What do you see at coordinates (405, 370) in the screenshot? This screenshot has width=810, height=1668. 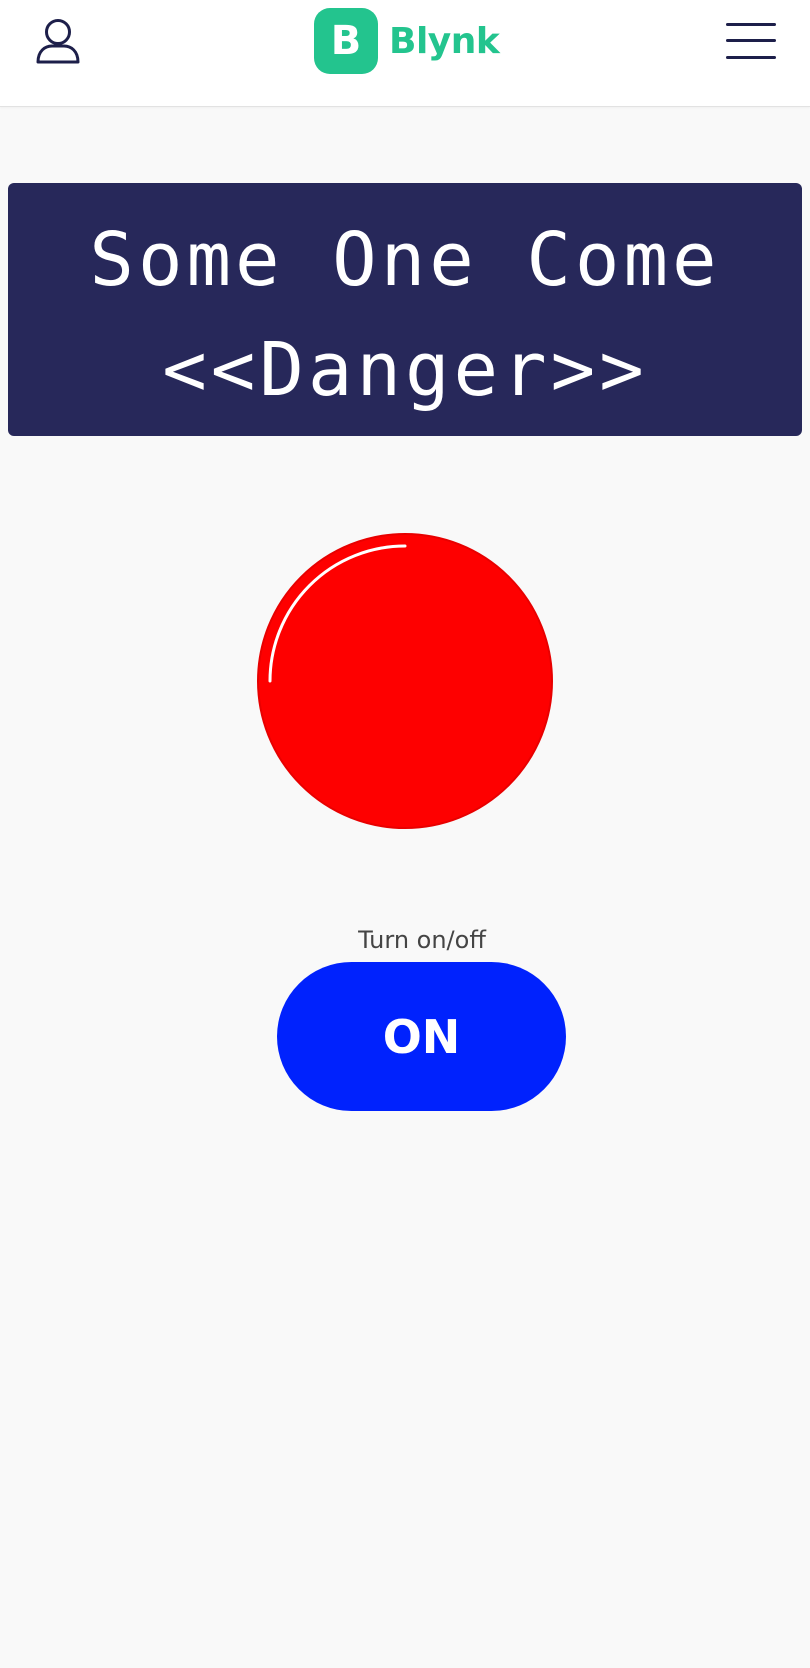 I see `lcd-line-2: <<Danger>>` at bounding box center [405, 370].